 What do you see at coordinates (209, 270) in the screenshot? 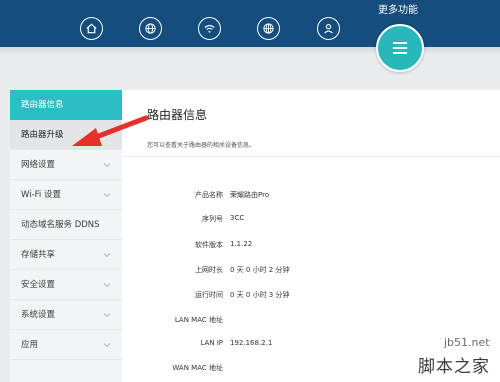
I see `info-label: 上网时长` at bounding box center [209, 270].